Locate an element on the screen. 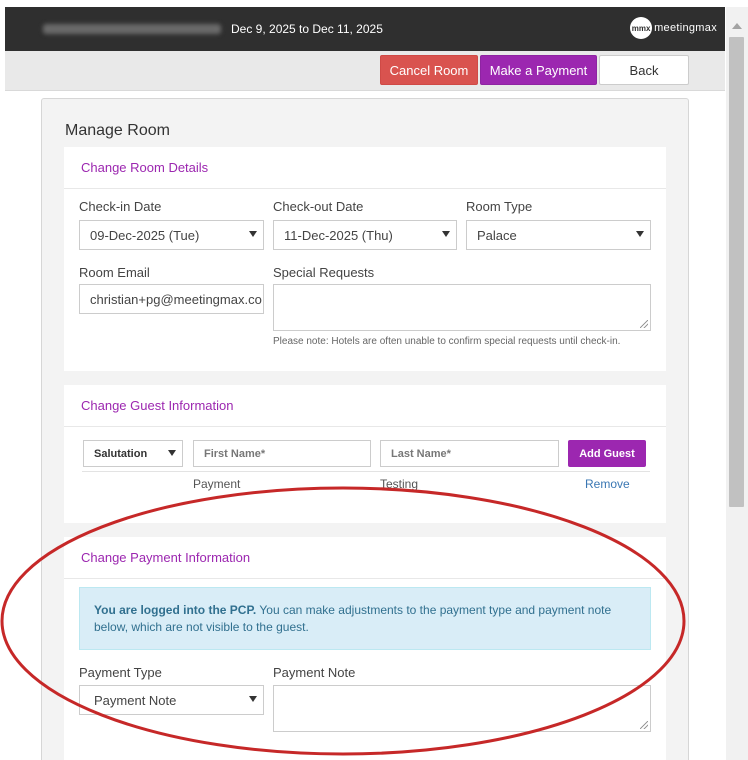 This screenshot has width=748, height=760. meetingmax-logo: mmx meetingmax is located at coordinates (673, 28).